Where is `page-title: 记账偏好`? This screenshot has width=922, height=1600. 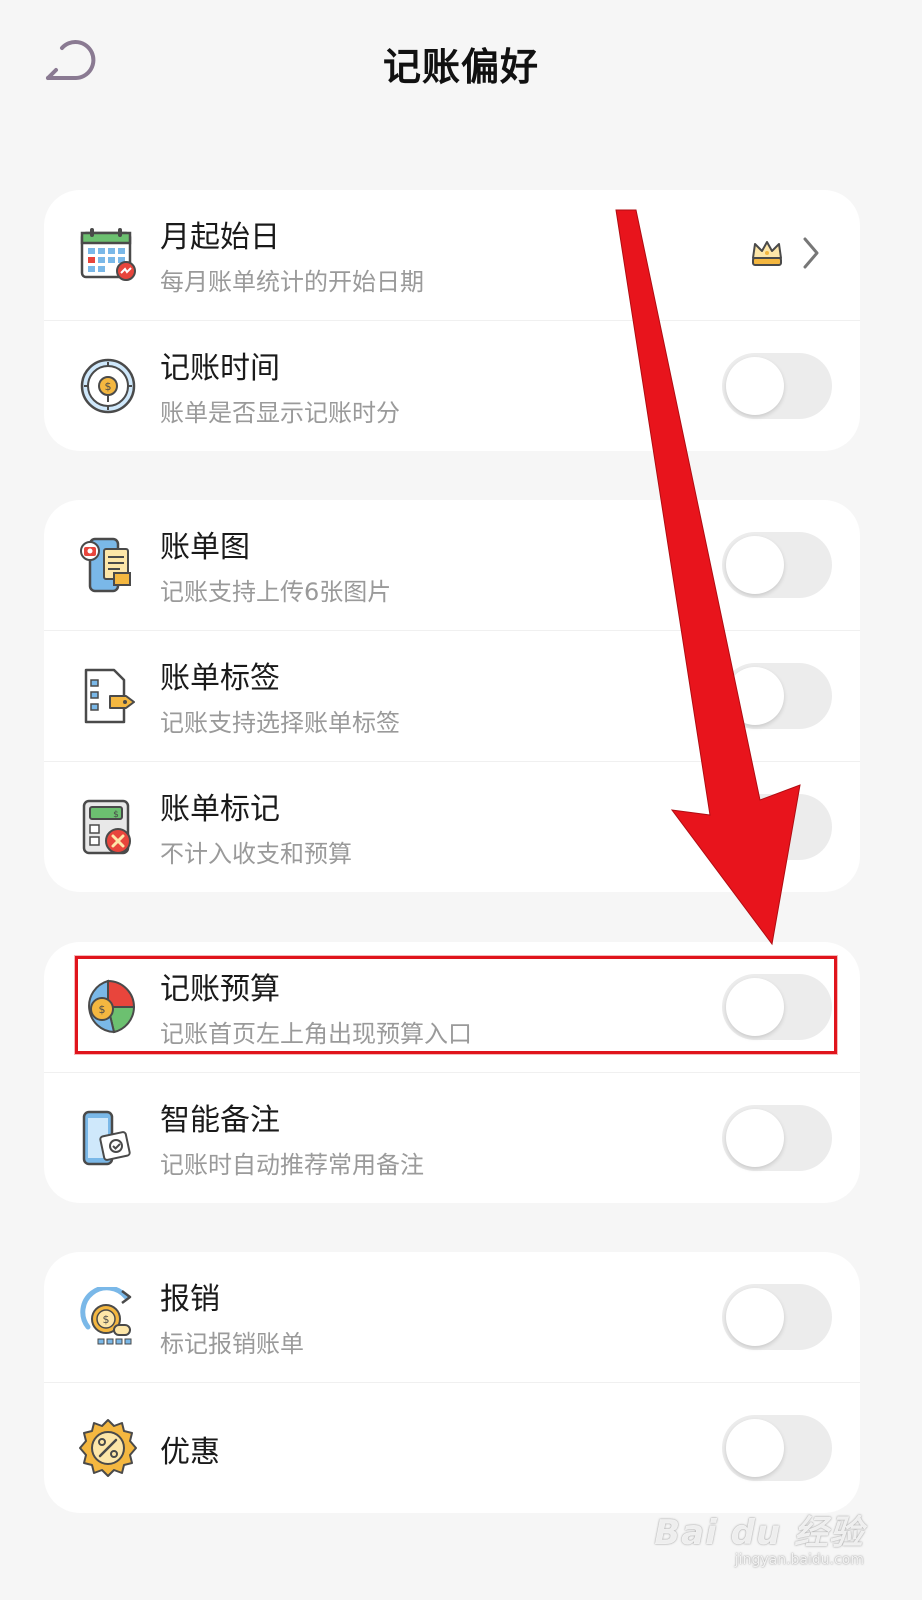 page-title: 记账偏好 is located at coordinates (460, 67).